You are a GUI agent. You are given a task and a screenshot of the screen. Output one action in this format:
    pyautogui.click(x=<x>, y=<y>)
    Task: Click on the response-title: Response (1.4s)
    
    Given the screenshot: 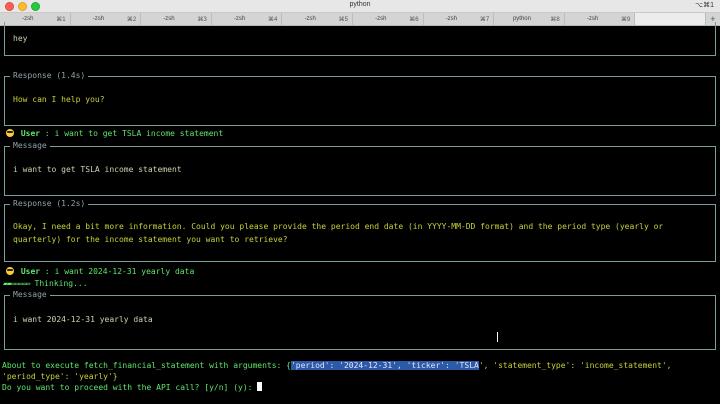 What is the action you would take?
    pyautogui.click(x=49, y=76)
    